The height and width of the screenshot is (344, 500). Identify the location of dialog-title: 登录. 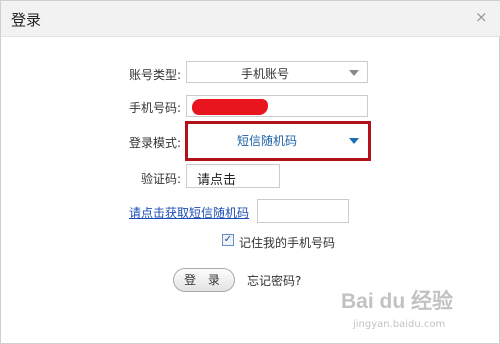
(26, 20).